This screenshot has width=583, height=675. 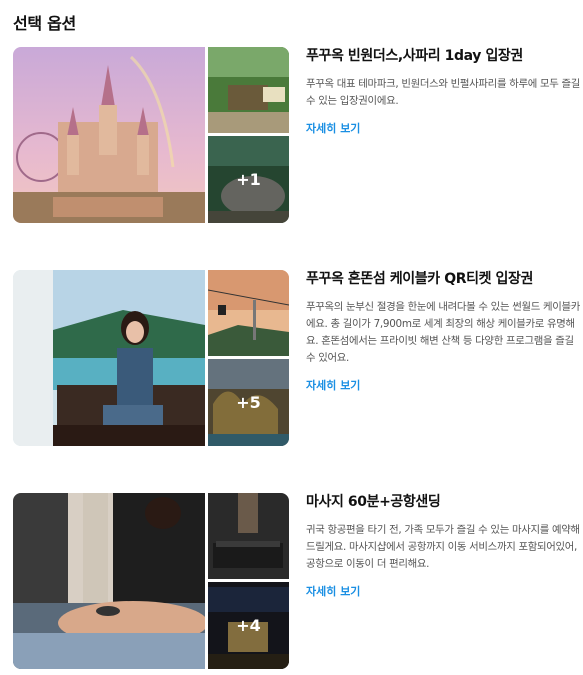 I want to click on massage-photo, so click(x=109, y=581).